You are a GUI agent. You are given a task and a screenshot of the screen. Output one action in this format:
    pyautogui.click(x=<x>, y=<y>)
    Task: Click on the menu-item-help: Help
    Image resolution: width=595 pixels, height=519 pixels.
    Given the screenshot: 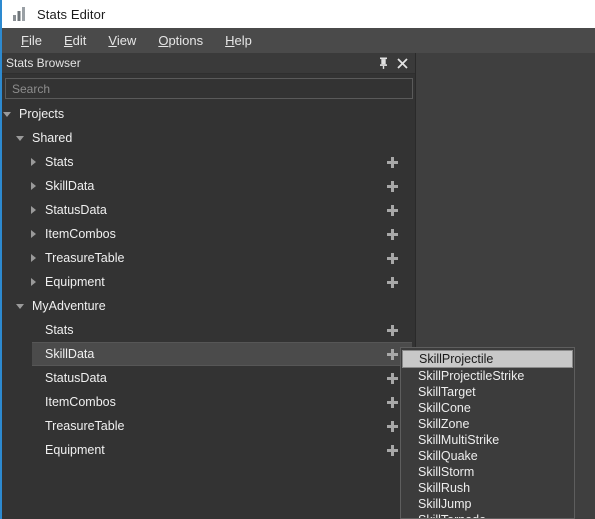 What is the action you would take?
    pyautogui.click(x=238, y=40)
    